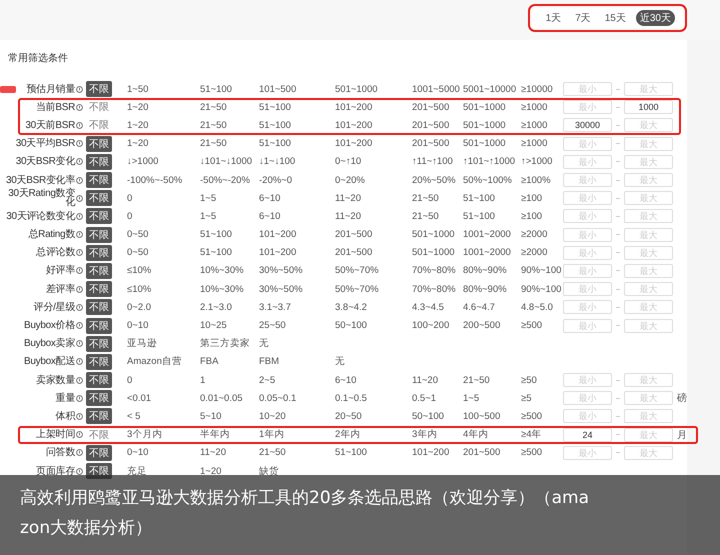  What do you see at coordinates (554, 18) in the screenshot?
I see `time-range-tab: 1天` at bounding box center [554, 18].